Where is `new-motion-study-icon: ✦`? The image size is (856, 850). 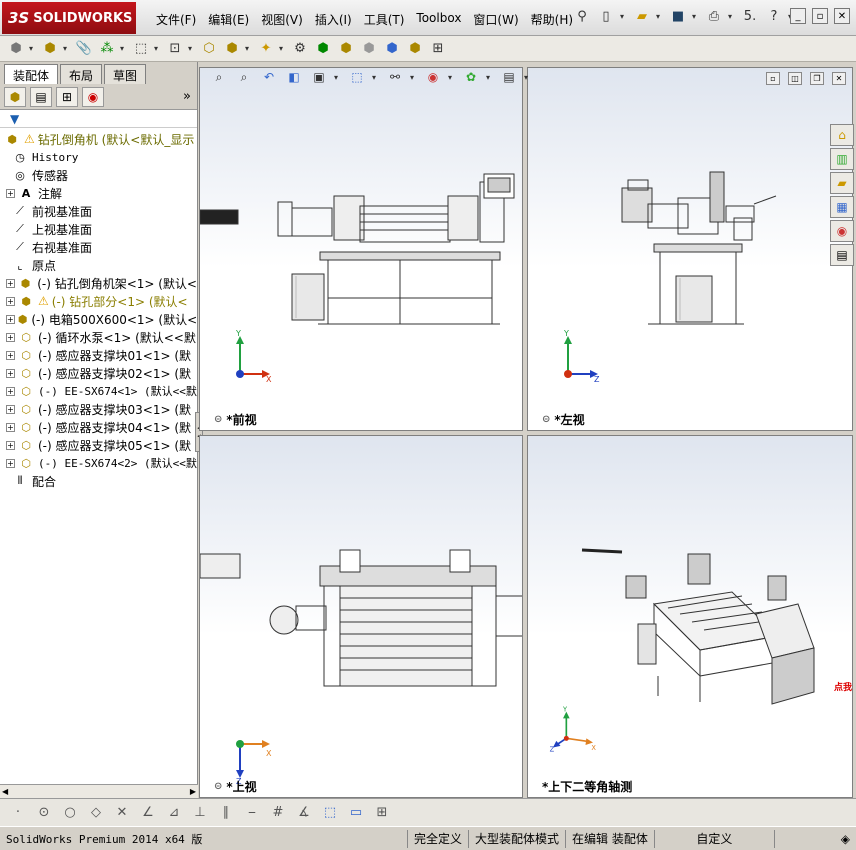
new-motion-study-icon: ✦ is located at coordinates (266, 49).